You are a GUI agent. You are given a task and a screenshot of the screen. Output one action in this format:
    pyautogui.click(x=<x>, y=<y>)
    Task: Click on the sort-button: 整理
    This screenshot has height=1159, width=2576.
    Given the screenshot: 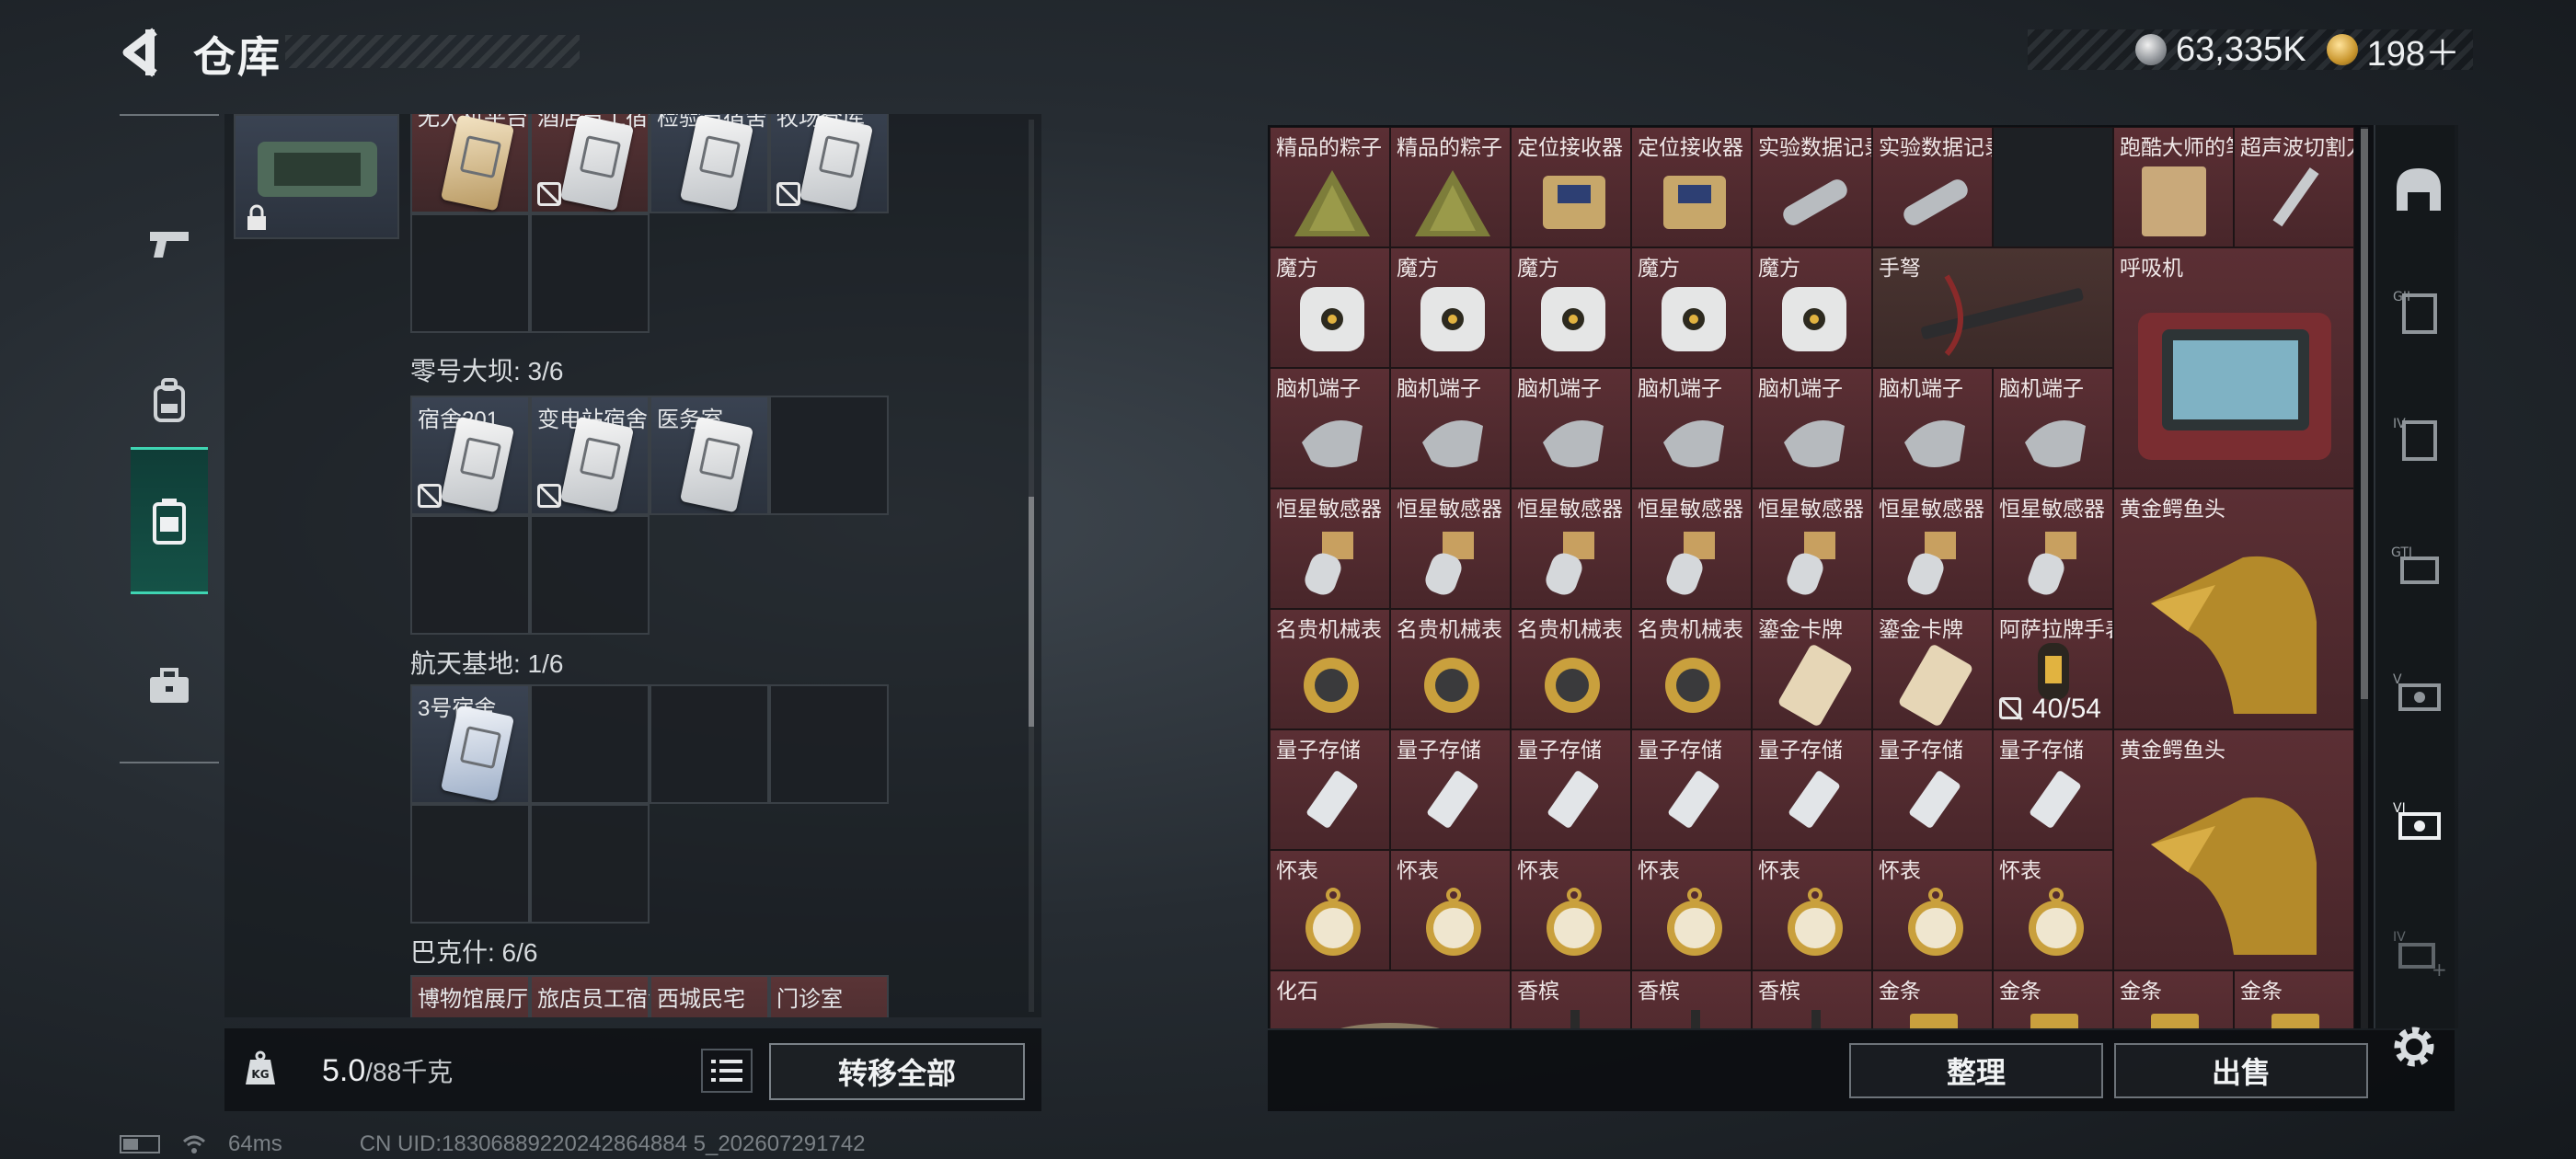 What is the action you would take?
    pyautogui.click(x=1976, y=1070)
    